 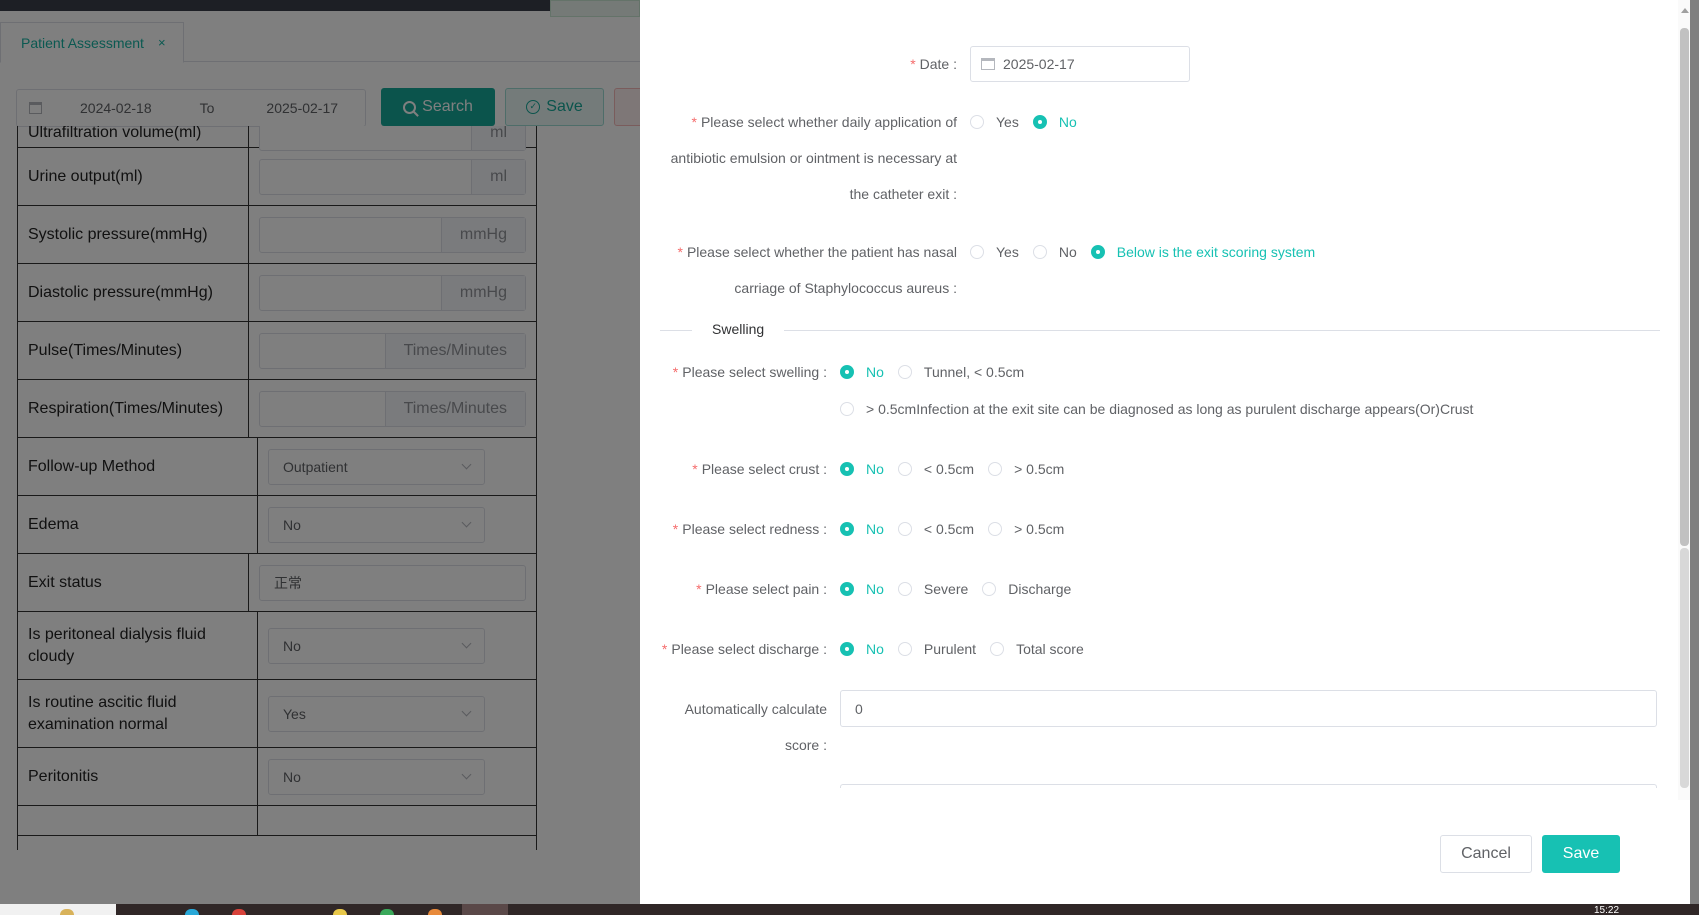 What do you see at coordinates (1684, 287) in the screenshot?
I see `scrollbar-thumb` at bounding box center [1684, 287].